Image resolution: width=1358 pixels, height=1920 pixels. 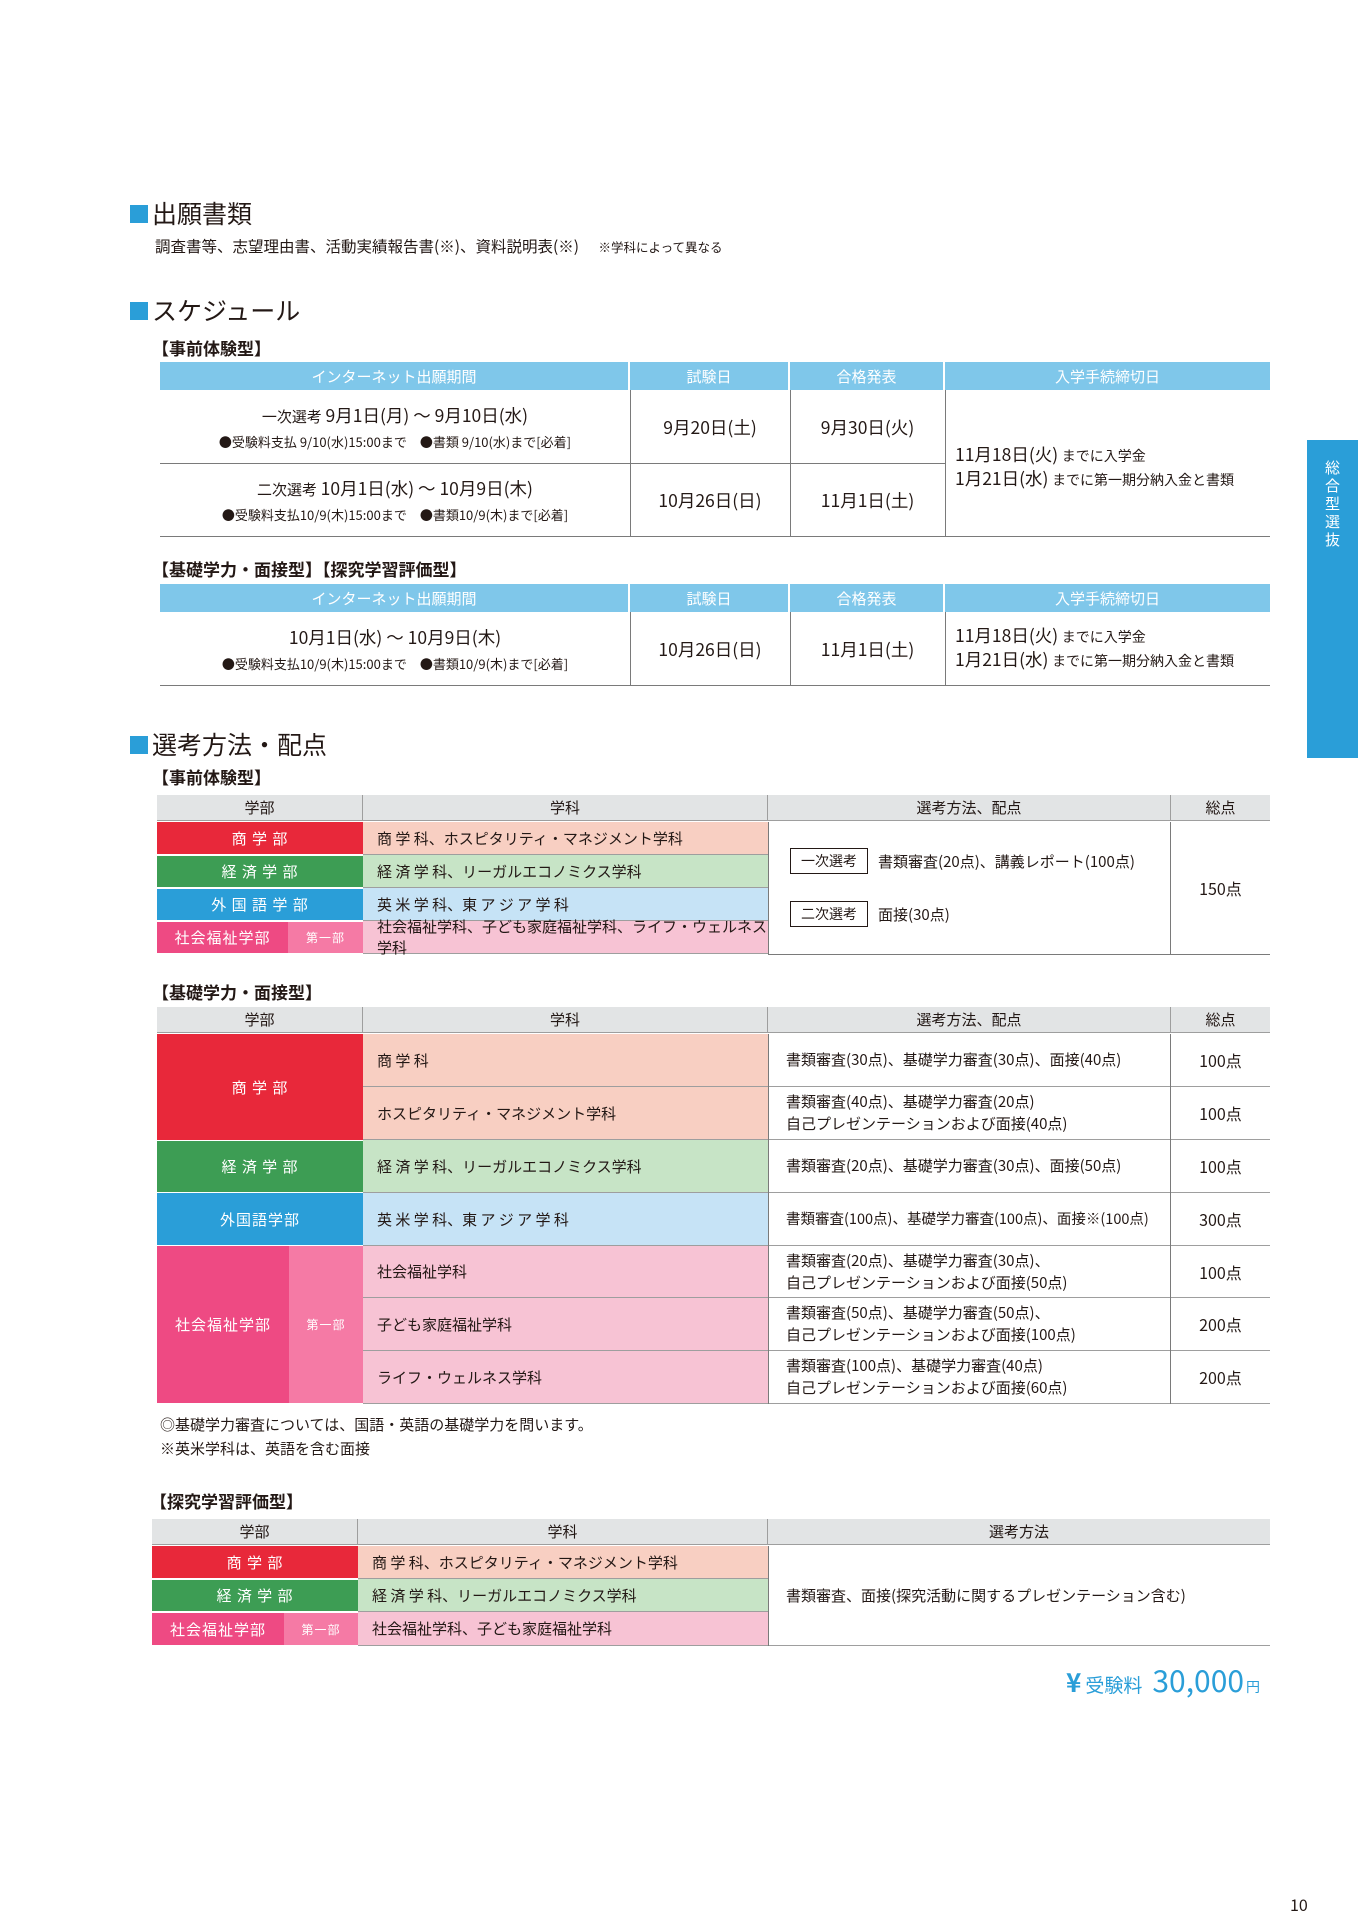 What do you see at coordinates (565, 937) in the screenshot?
I see `dept-row: 社会福祉学科、子ども家庭福祉学科、ライフ・ウェルネス学科` at bounding box center [565, 937].